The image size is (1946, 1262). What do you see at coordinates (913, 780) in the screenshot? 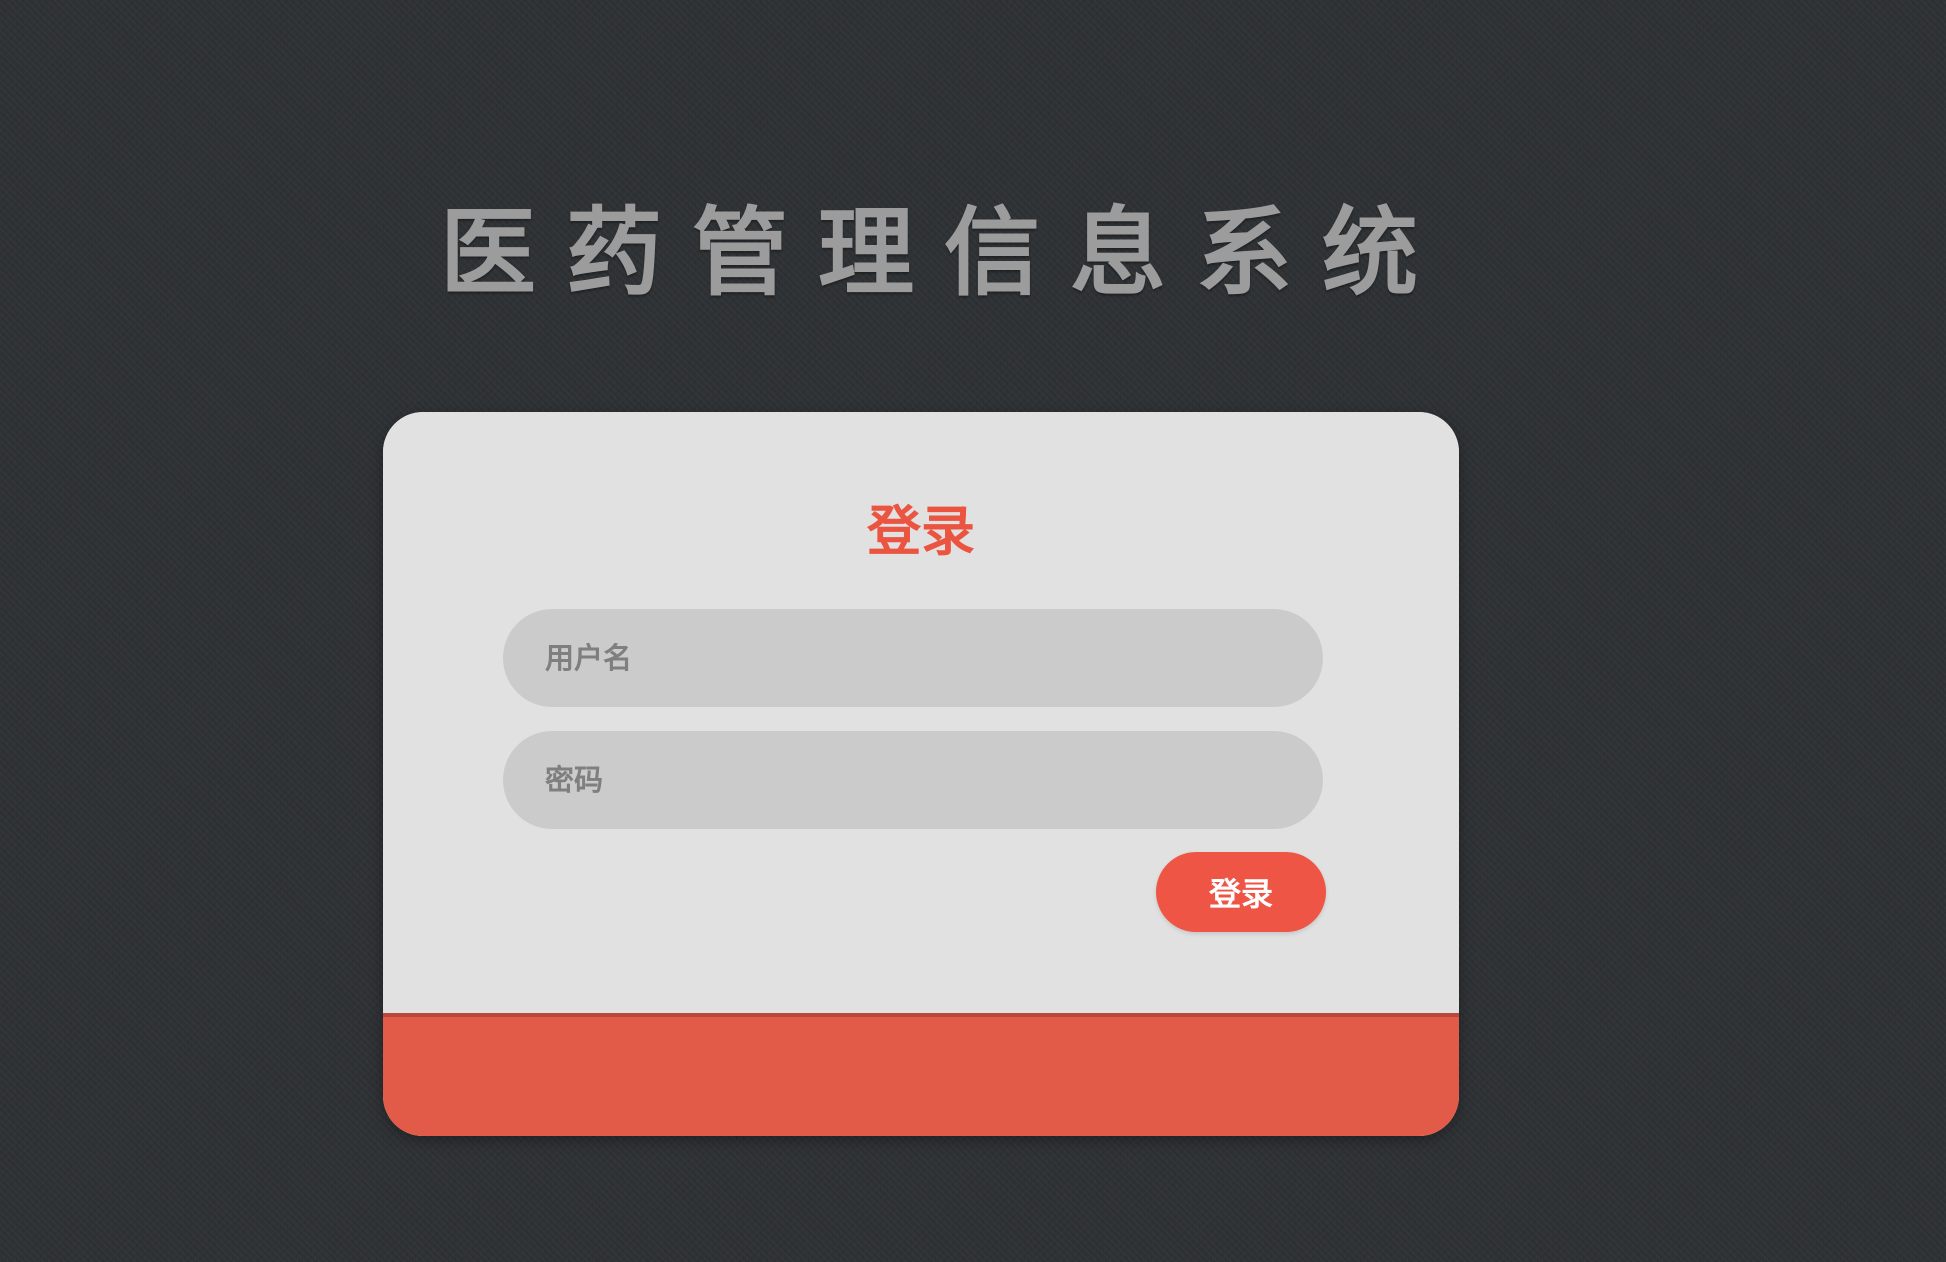
I see `password-input` at bounding box center [913, 780].